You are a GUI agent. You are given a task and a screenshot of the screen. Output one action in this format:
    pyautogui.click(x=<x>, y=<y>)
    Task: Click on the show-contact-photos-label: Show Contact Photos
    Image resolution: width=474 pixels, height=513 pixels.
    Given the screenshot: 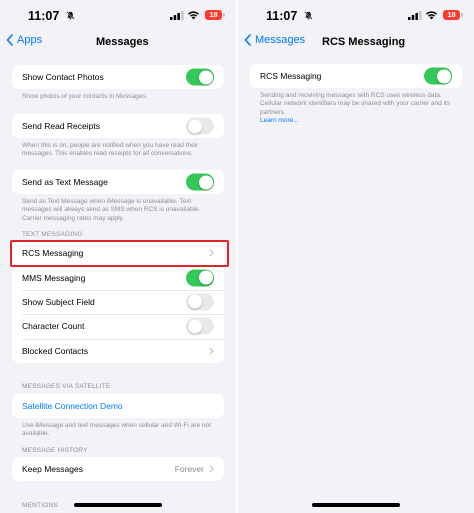 What is the action you would take?
    pyautogui.click(x=63, y=77)
    